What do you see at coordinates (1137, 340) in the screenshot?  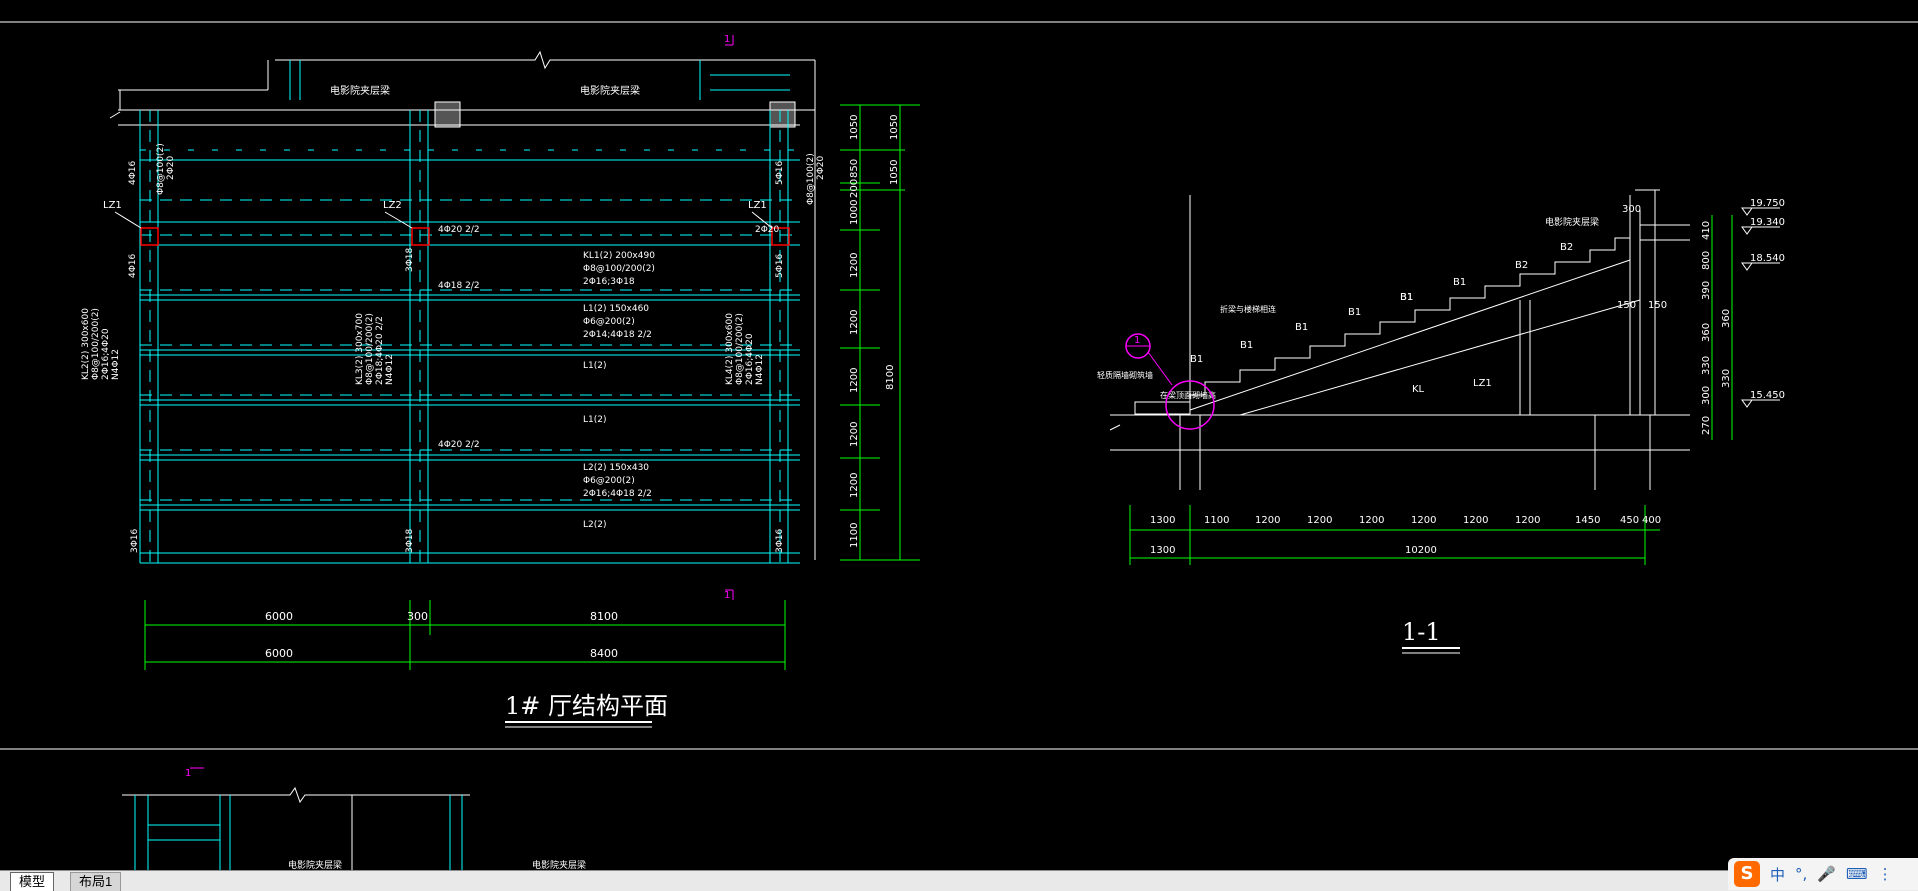 I see `section-callout-number: 1` at bounding box center [1137, 340].